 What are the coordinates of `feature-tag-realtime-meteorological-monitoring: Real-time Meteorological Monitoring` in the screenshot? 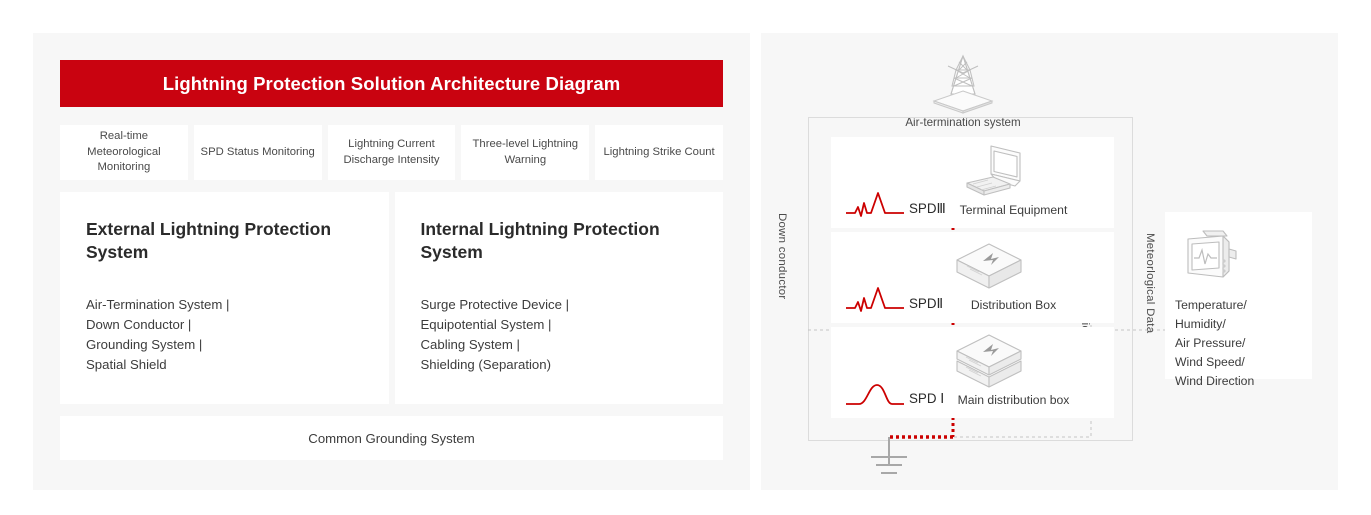 It's located at (124, 152).